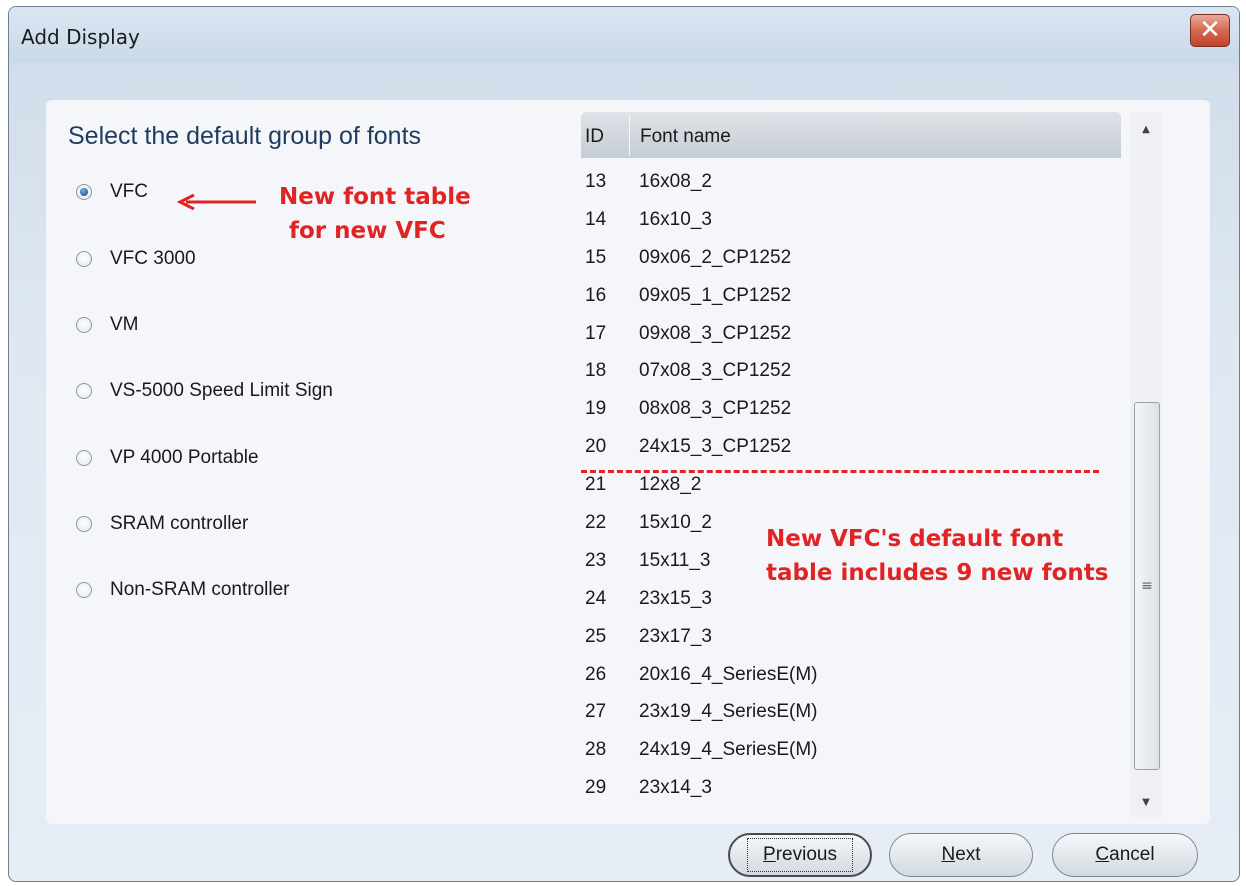  I want to click on font-id: 22, so click(596, 523).